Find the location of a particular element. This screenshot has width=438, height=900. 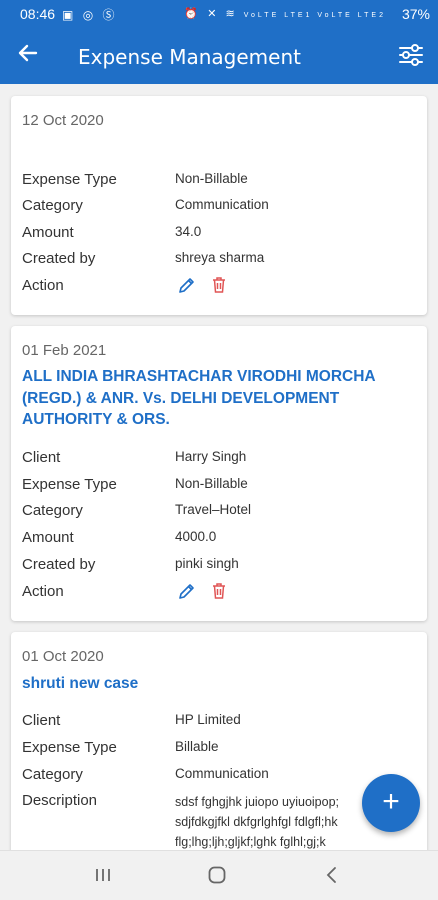

amount-value: 4000.0 is located at coordinates (196, 536).